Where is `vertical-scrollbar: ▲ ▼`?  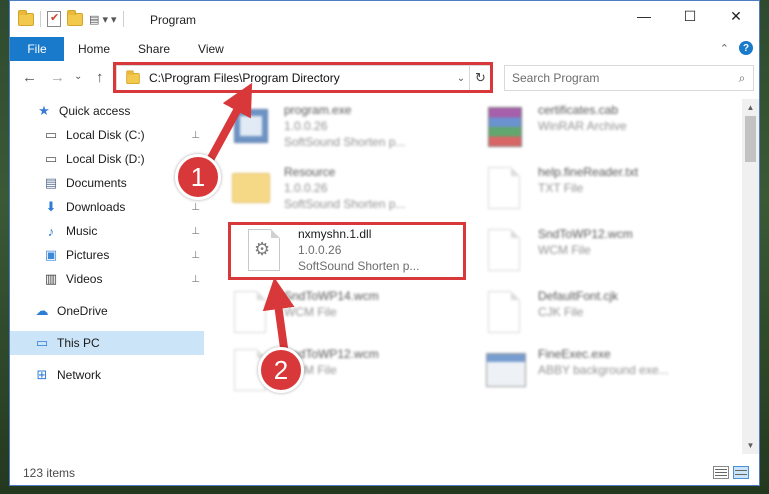
vertical-scrollbar: ▲ ▼ is located at coordinates (750, 276).